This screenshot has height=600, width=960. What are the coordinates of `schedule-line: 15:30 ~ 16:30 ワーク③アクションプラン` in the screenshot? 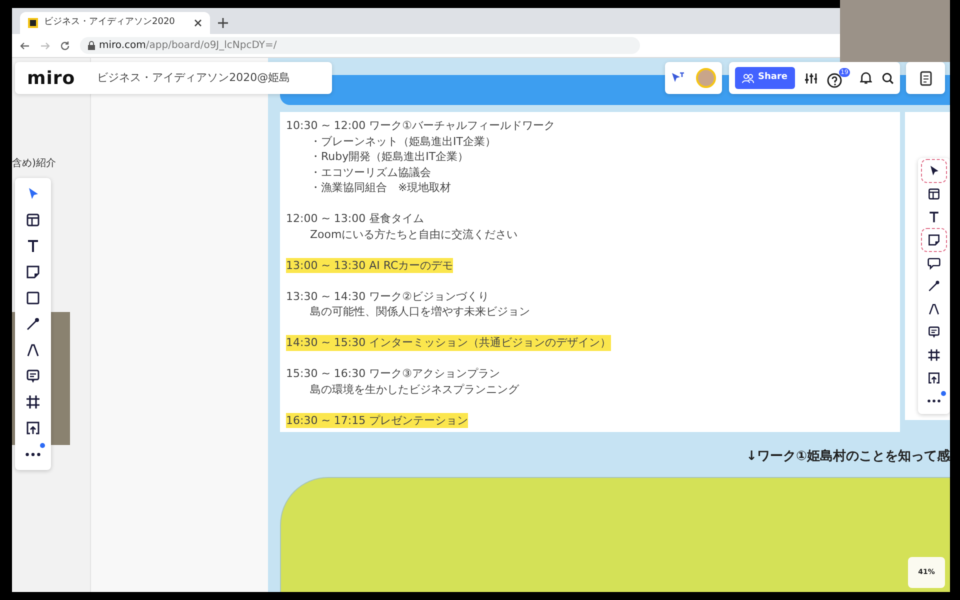 It's located at (393, 374).